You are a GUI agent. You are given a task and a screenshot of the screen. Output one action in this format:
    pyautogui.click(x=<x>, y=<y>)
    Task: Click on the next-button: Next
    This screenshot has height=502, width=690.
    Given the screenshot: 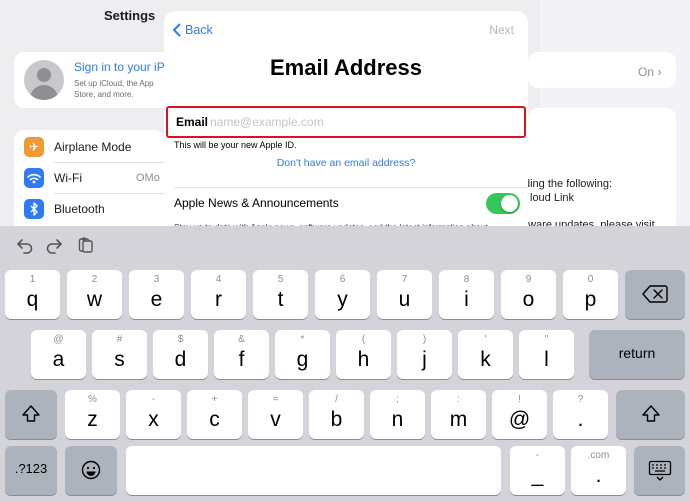 What is the action you would take?
    pyautogui.click(x=501, y=30)
    